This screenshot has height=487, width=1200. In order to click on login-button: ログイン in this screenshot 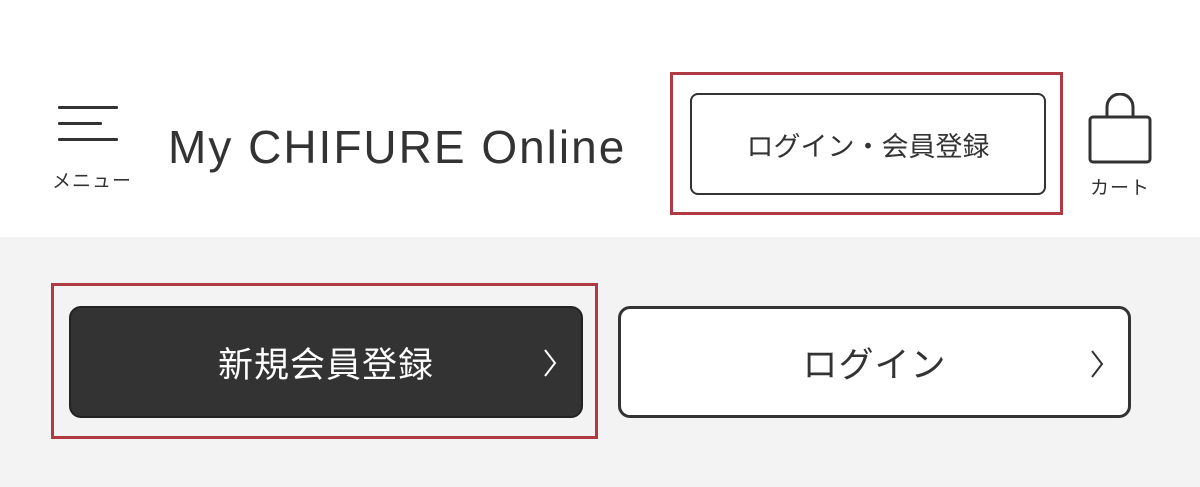, I will do `click(874, 362)`.